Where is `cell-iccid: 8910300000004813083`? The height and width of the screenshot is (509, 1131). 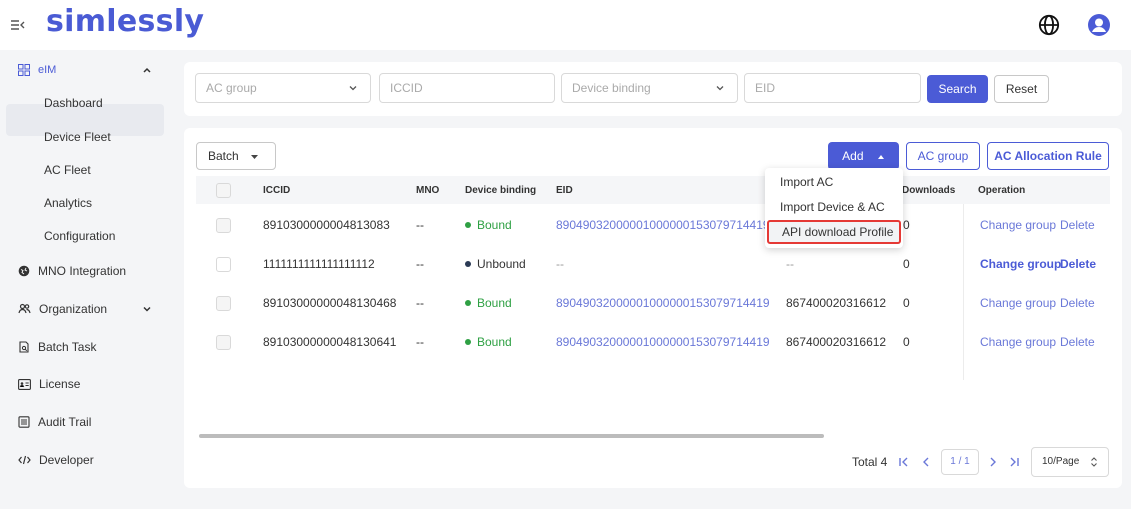 cell-iccid: 8910300000004813083 is located at coordinates (326, 225).